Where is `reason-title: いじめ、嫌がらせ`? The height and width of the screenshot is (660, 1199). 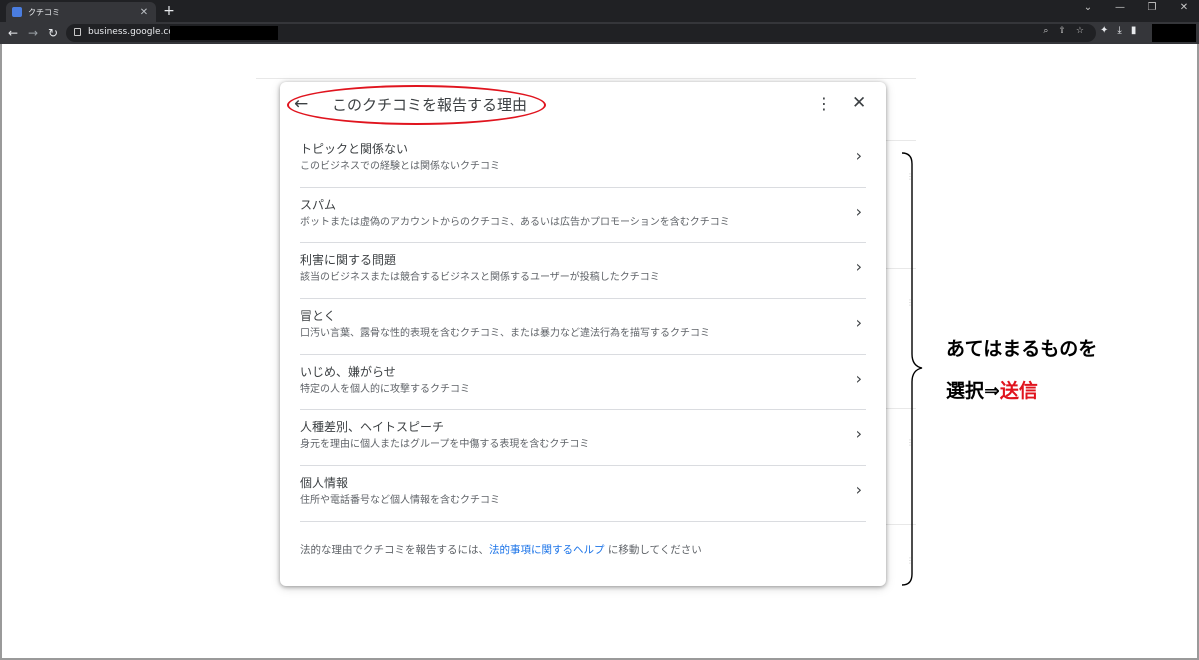
reason-title: いじめ、嫌がらせ is located at coordinates (348, 371).